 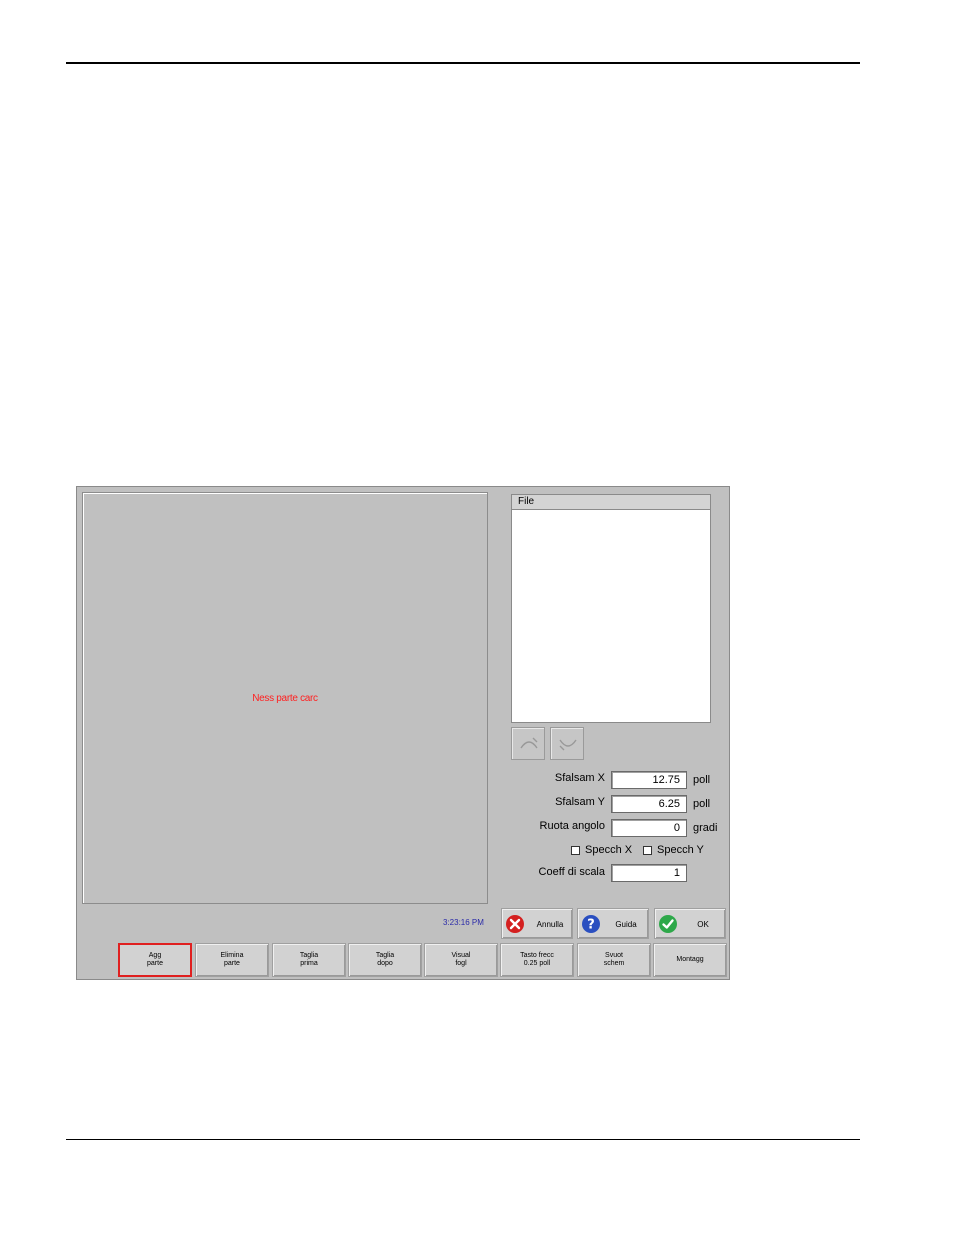 I want to click on part-preview-area: Ness parte carc, so click(x=285, y=698).